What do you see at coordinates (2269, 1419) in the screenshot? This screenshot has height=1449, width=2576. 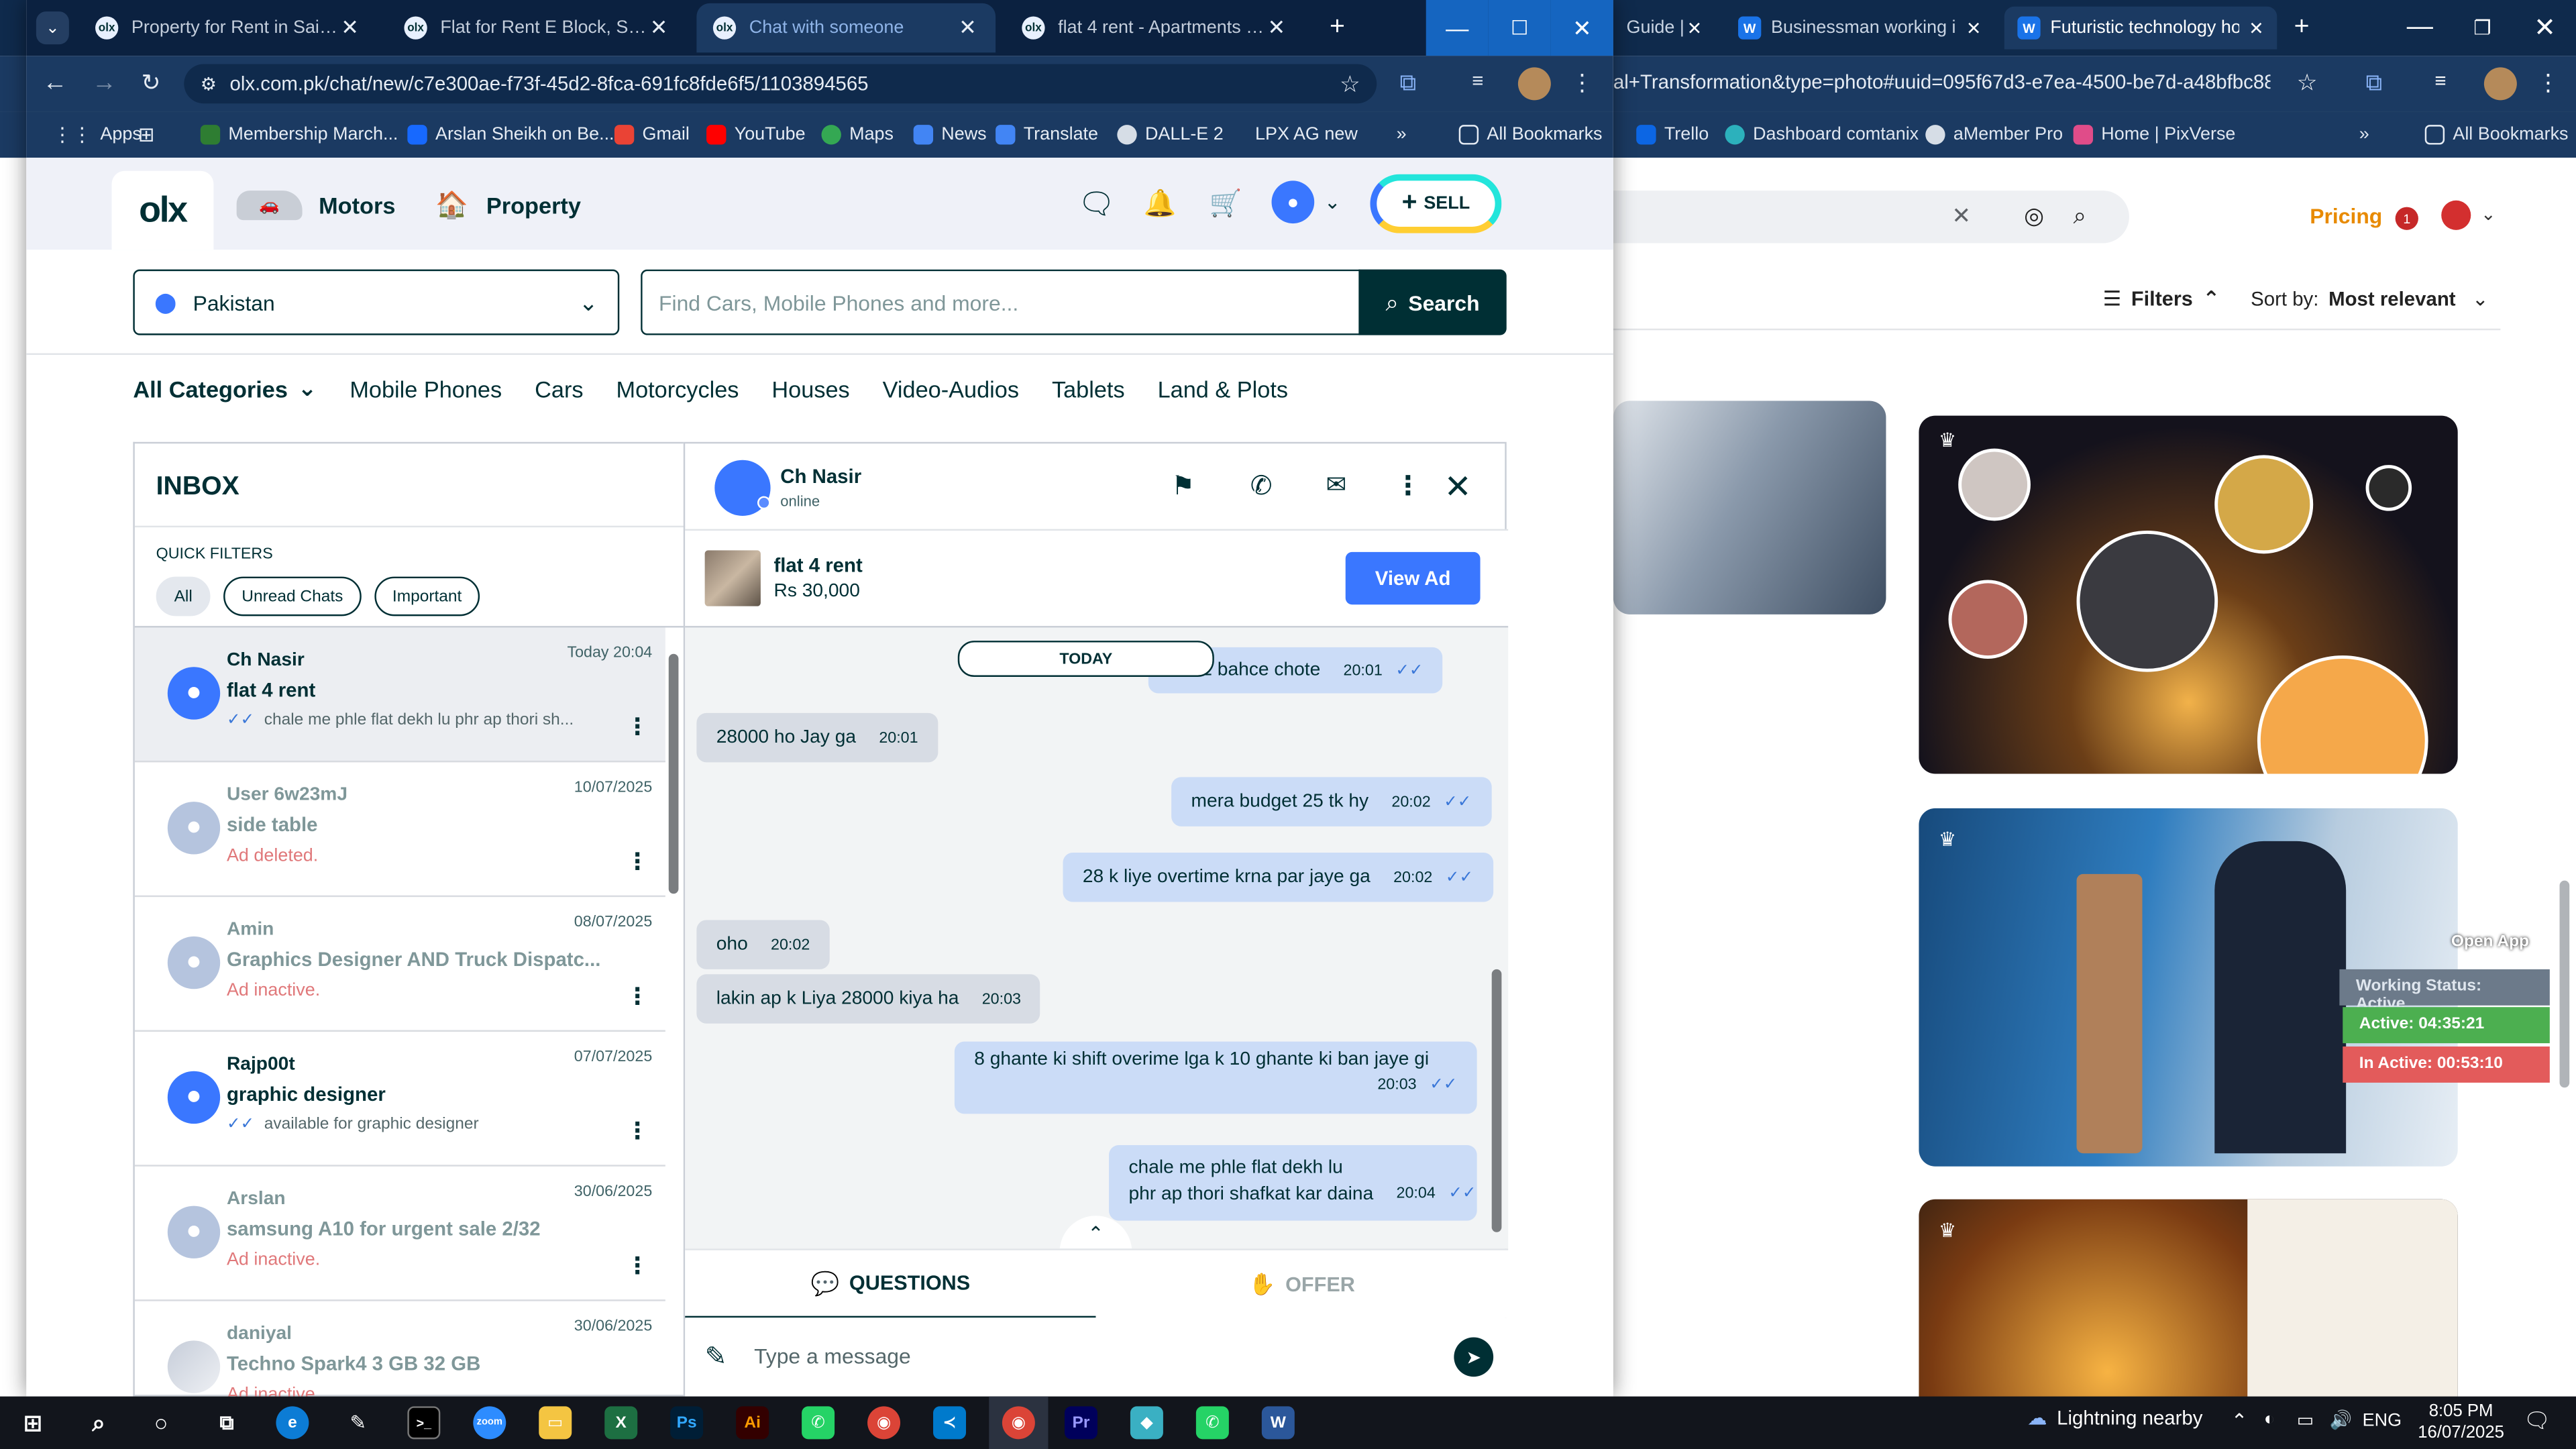 I see `meet-icon: ◐` at bounding box center [2269, 1419].